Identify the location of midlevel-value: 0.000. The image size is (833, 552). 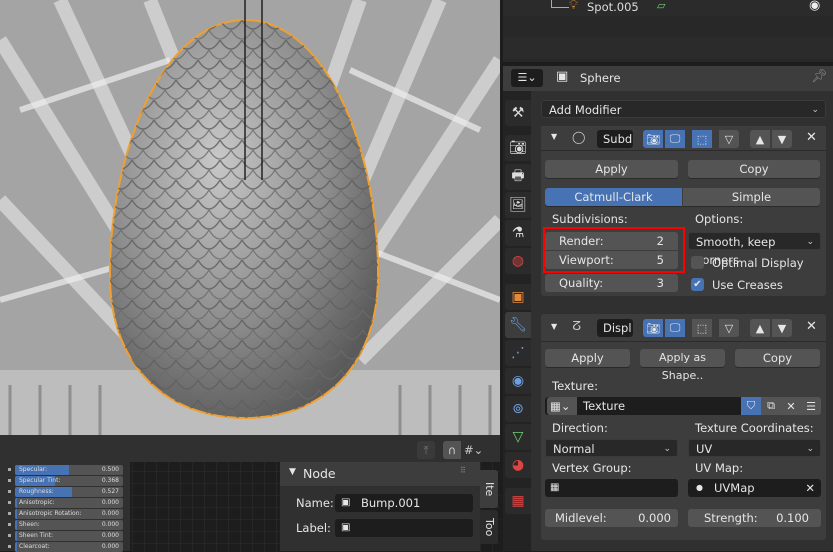
(654, 518).